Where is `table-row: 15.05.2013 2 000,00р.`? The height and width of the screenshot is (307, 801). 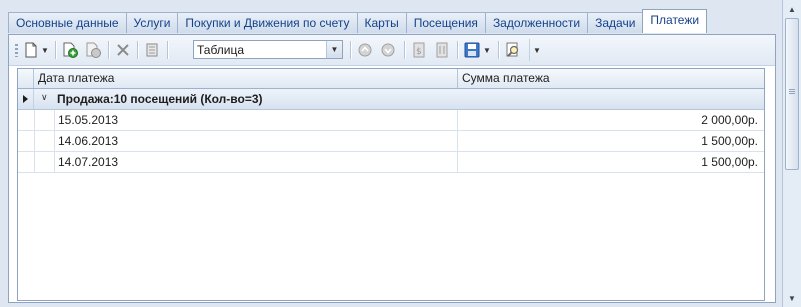
table-row: 15.05.2013 2 000,00р. is located at coordinates (391, 120).